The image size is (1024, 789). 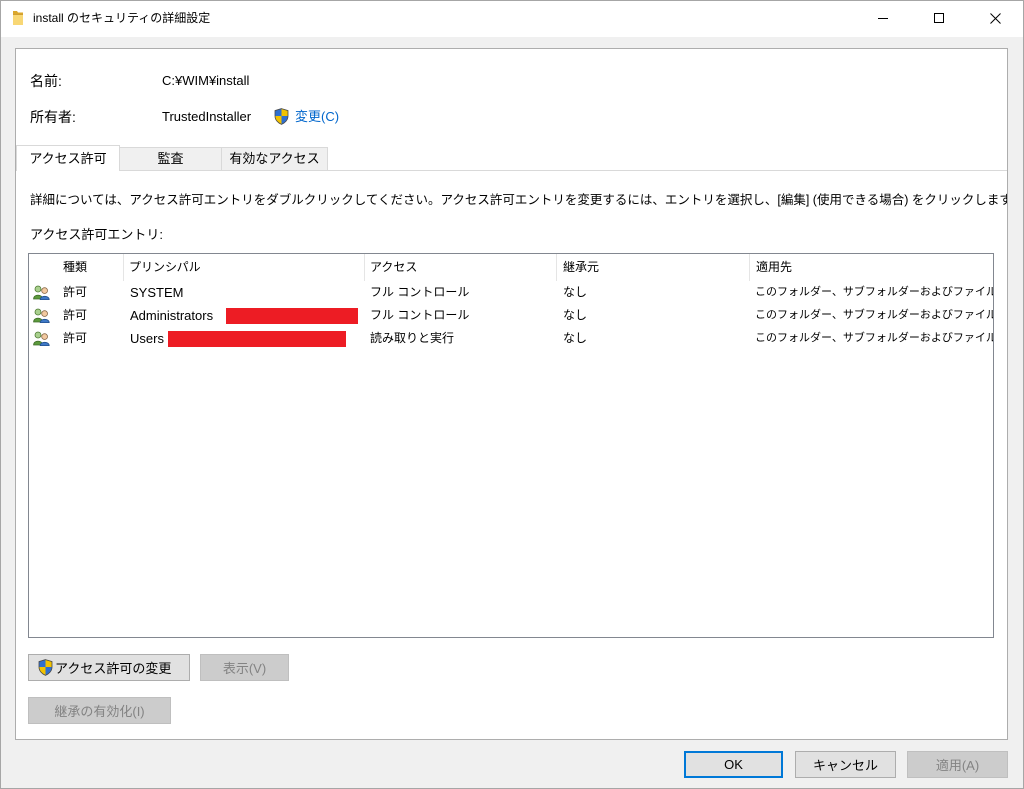 What do you see at coordinates (46, 81) in the screenshot?
I see `name-label: 名前:` at bounding box center [46, 81].